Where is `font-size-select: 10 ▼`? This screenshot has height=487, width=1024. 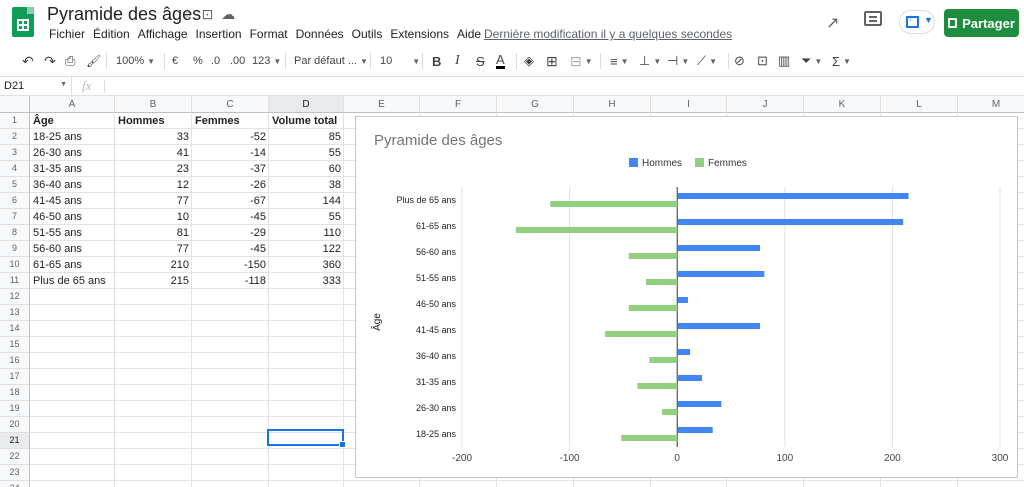
font-size-select: 10 ▼ is located at coordinates (400, 61).